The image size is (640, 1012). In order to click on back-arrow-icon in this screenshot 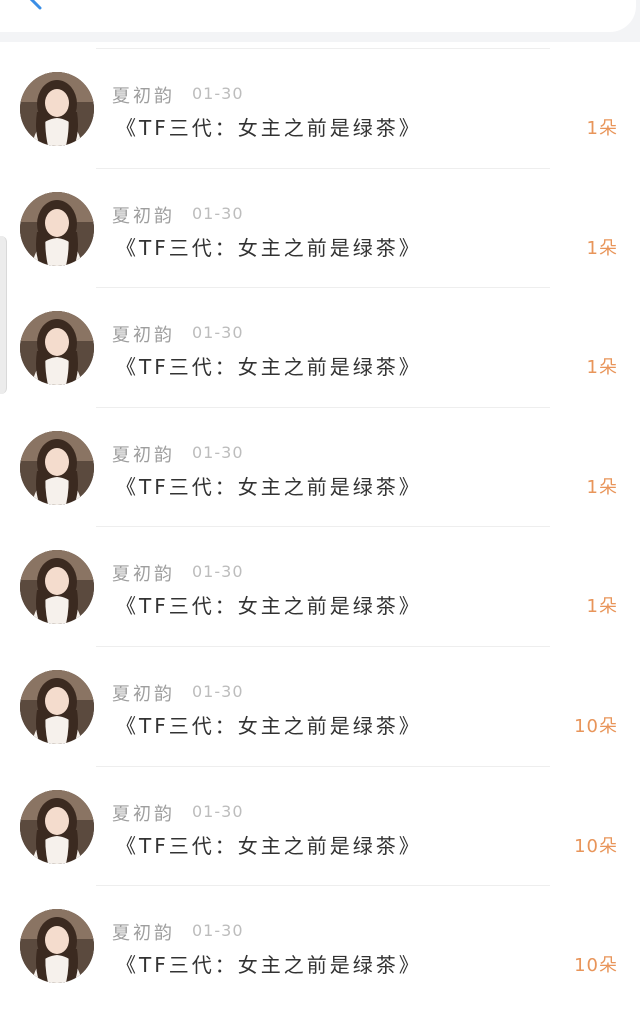, I will do `click(35, 6)`.